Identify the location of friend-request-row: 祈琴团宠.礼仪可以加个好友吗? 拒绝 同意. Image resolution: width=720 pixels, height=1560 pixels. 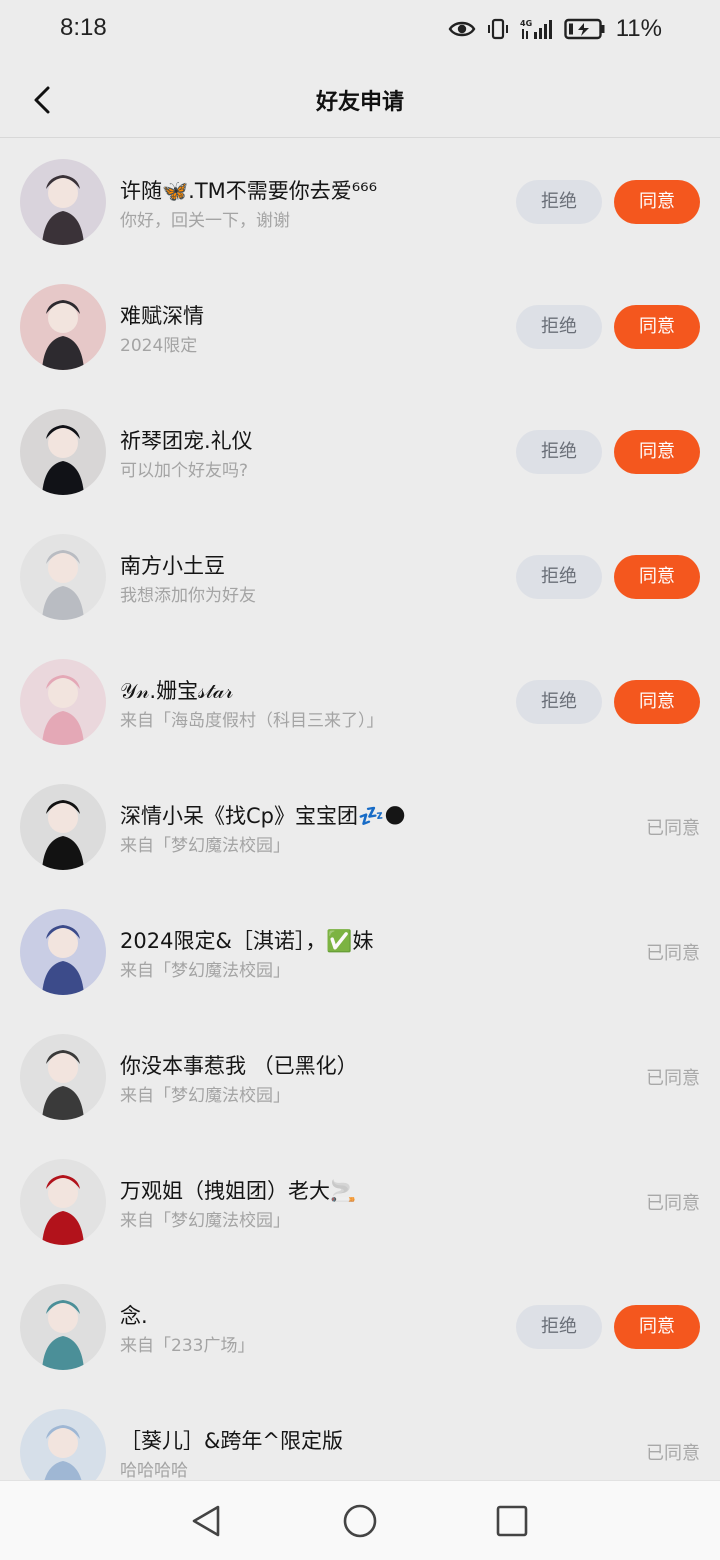
(360, 451).